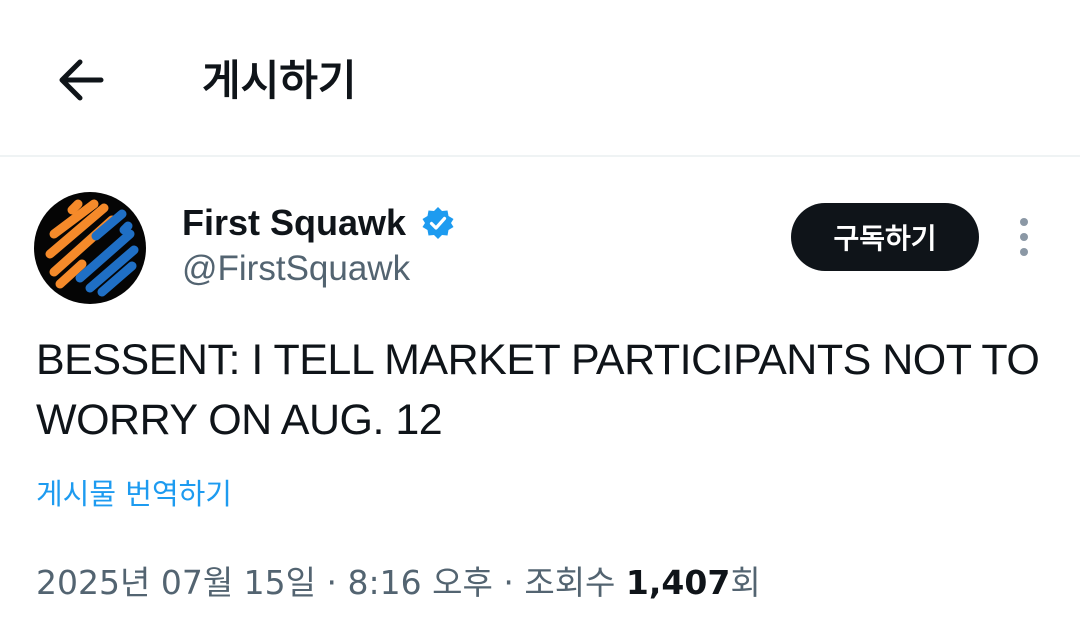  I want to click on back-button, so click(80, 80).